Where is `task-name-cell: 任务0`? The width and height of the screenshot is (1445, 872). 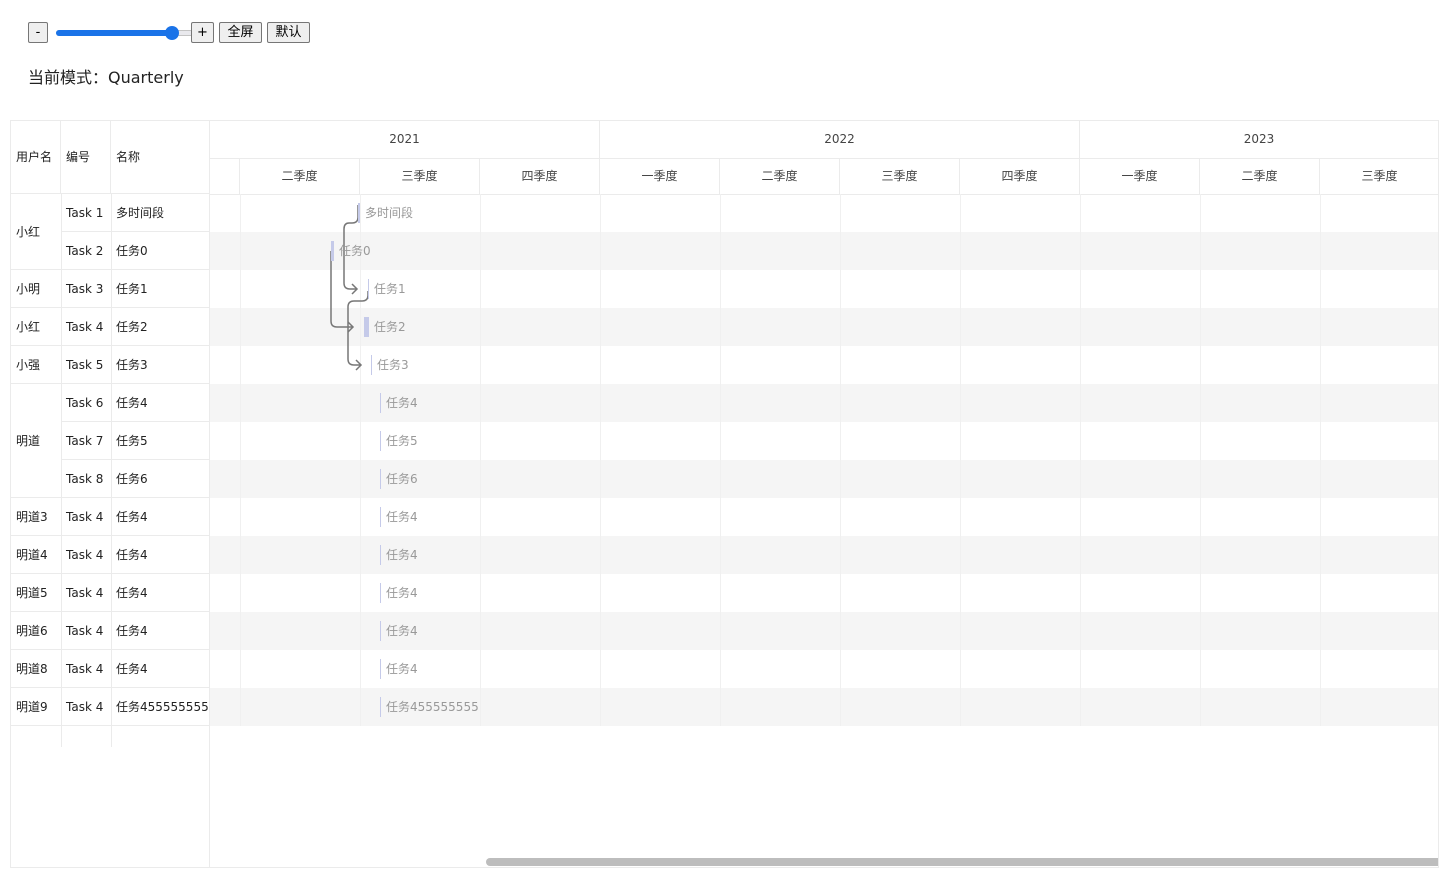 task-name-cell: 任务0 is located at coordinates (160, 251).